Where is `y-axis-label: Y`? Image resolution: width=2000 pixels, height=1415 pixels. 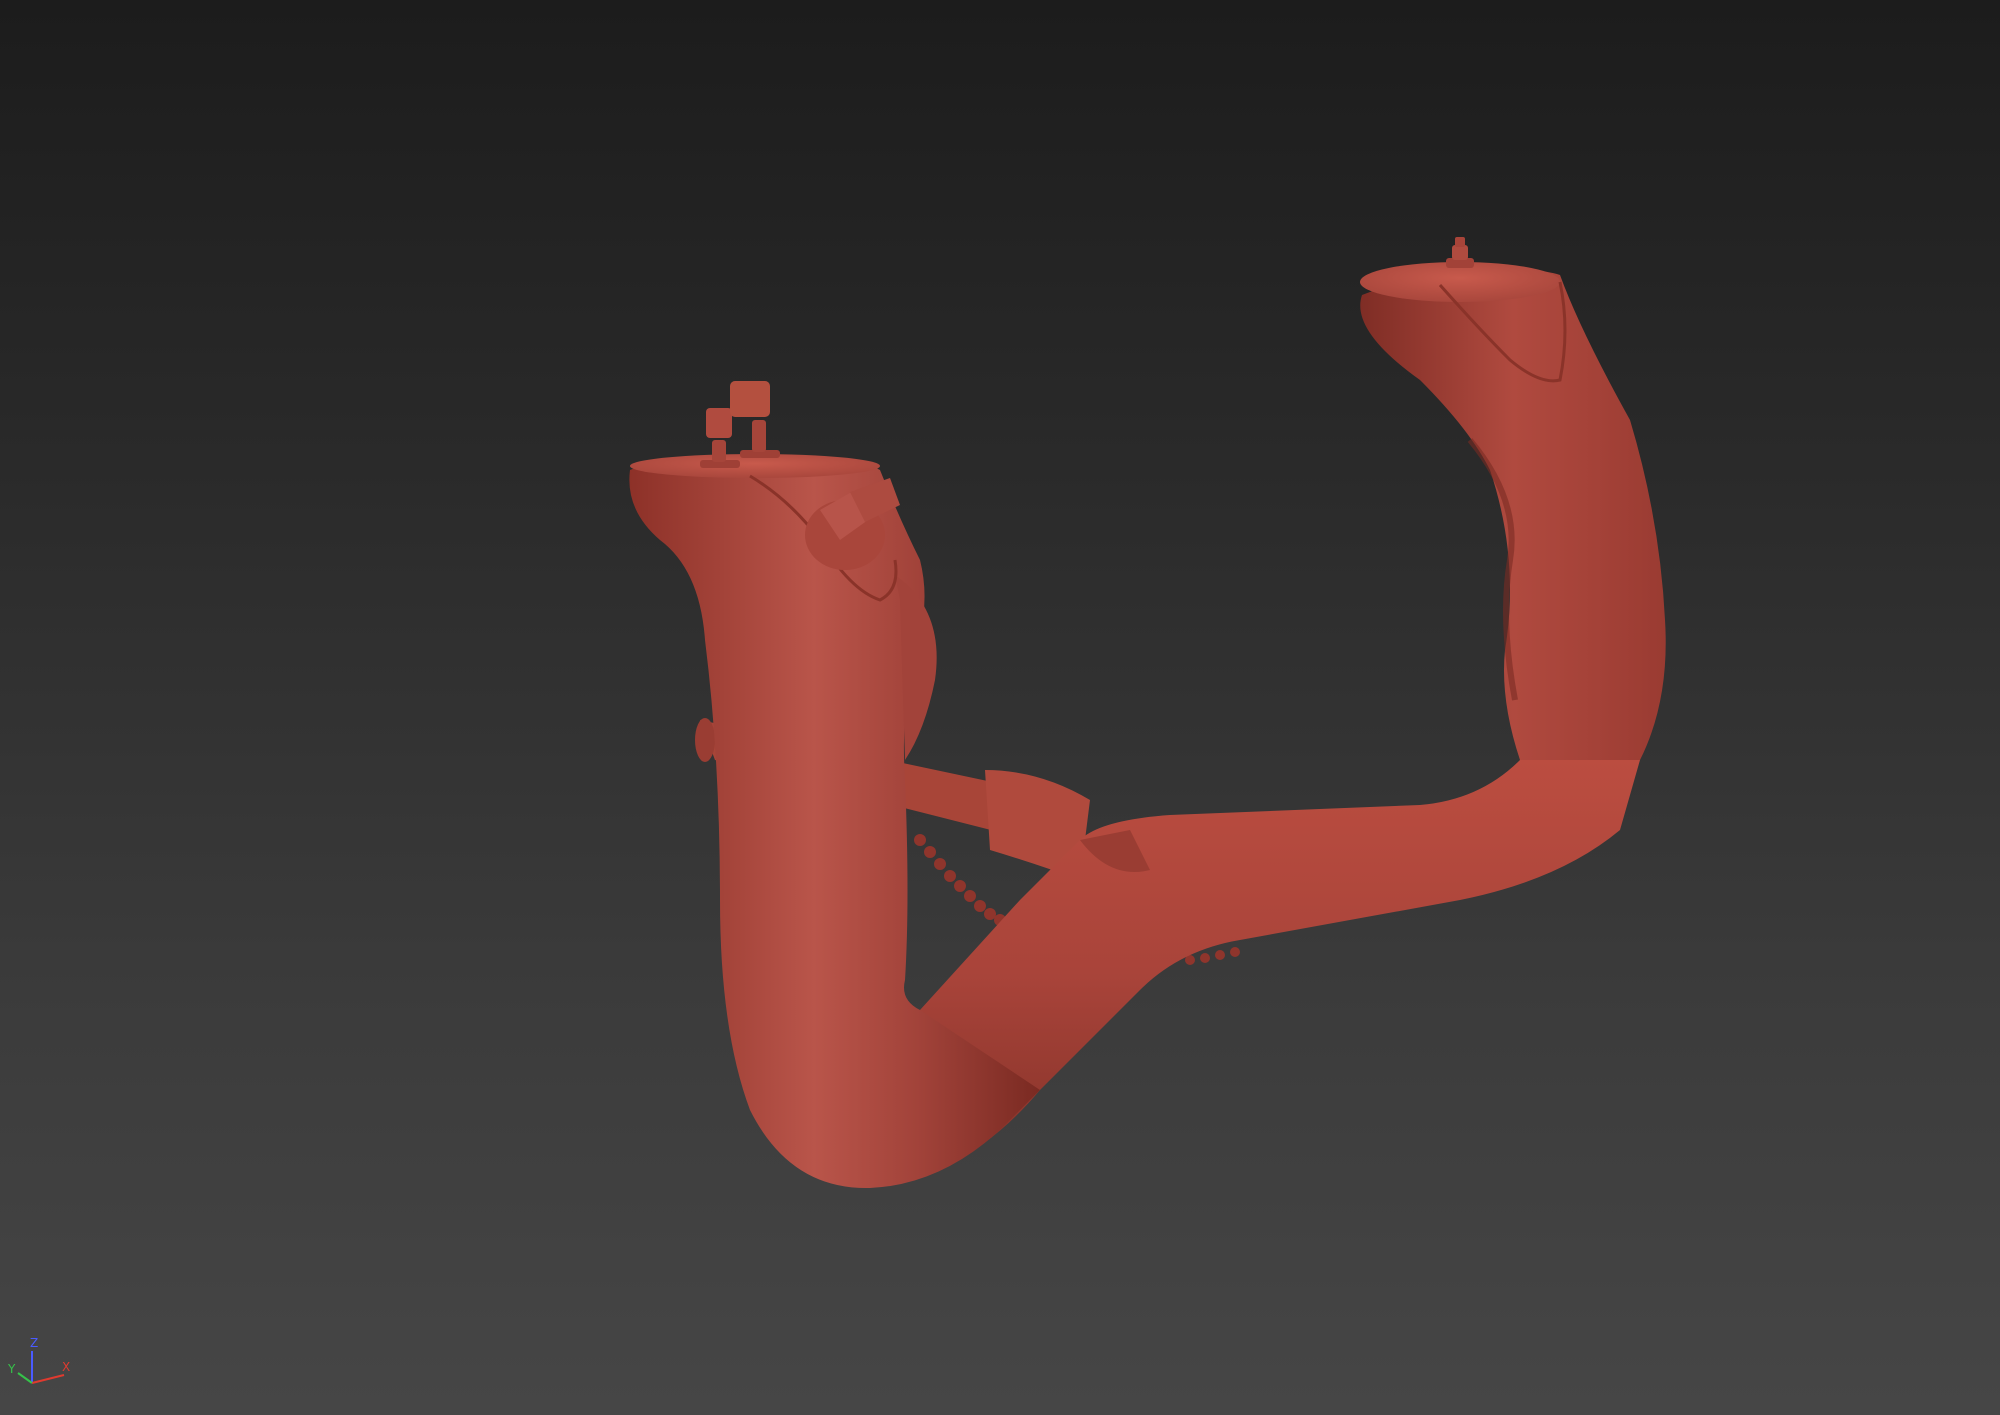
y-axis-label: Y is located at coordinates (11, 1369).